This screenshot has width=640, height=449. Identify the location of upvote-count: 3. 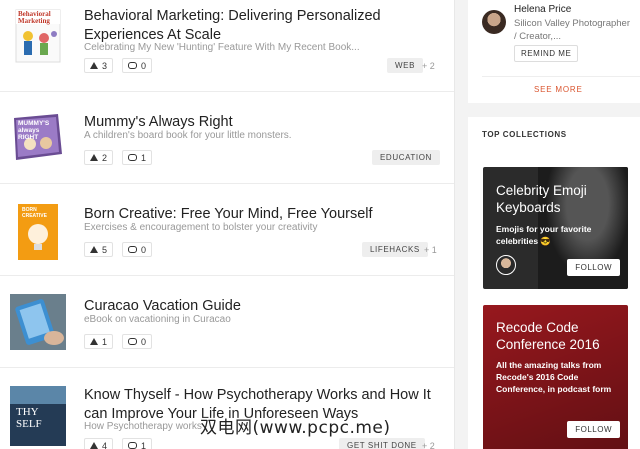
(105, 65).